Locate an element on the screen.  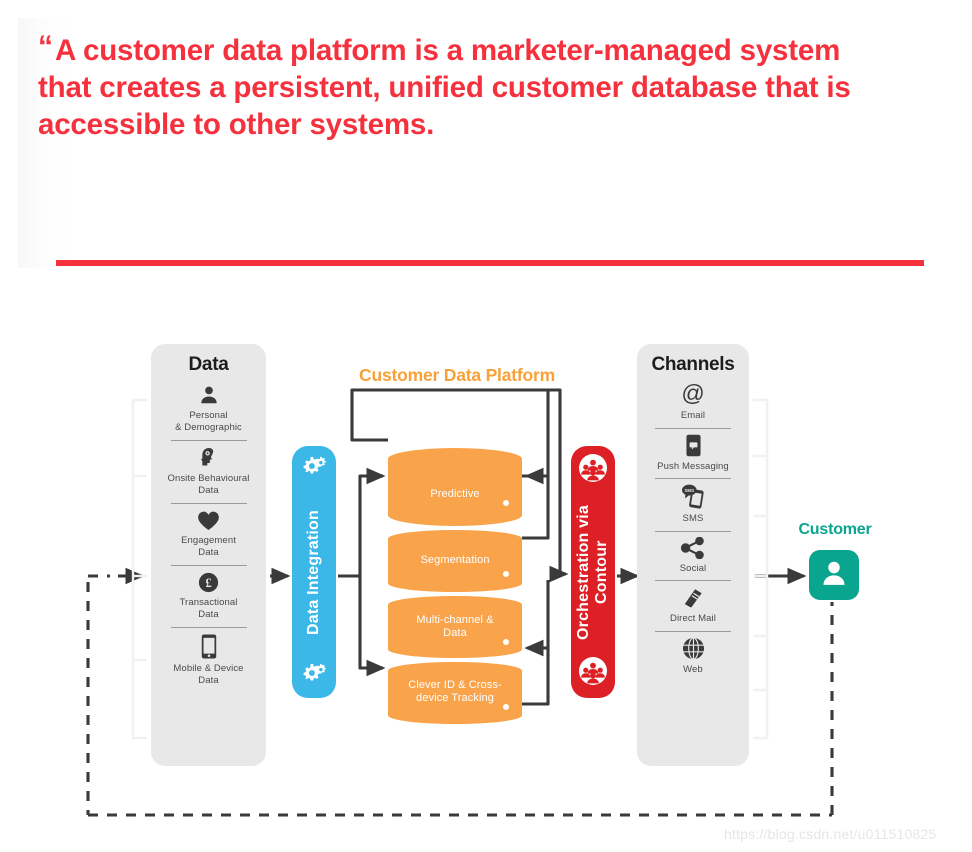
direct-mail-icon is located at coordinates (693, 597).